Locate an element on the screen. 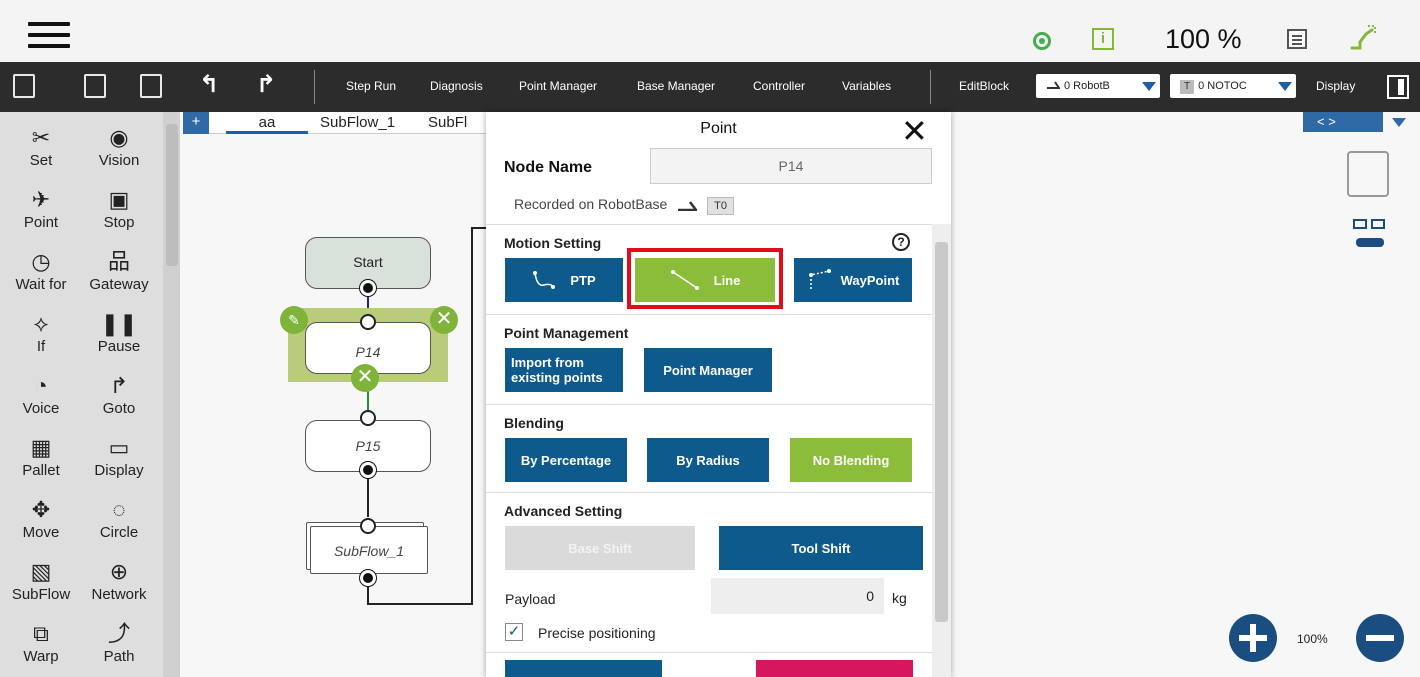 This screenshot has height=677, width=1420. delete-node-icon: ✕ is located at coordinates (444, 320).